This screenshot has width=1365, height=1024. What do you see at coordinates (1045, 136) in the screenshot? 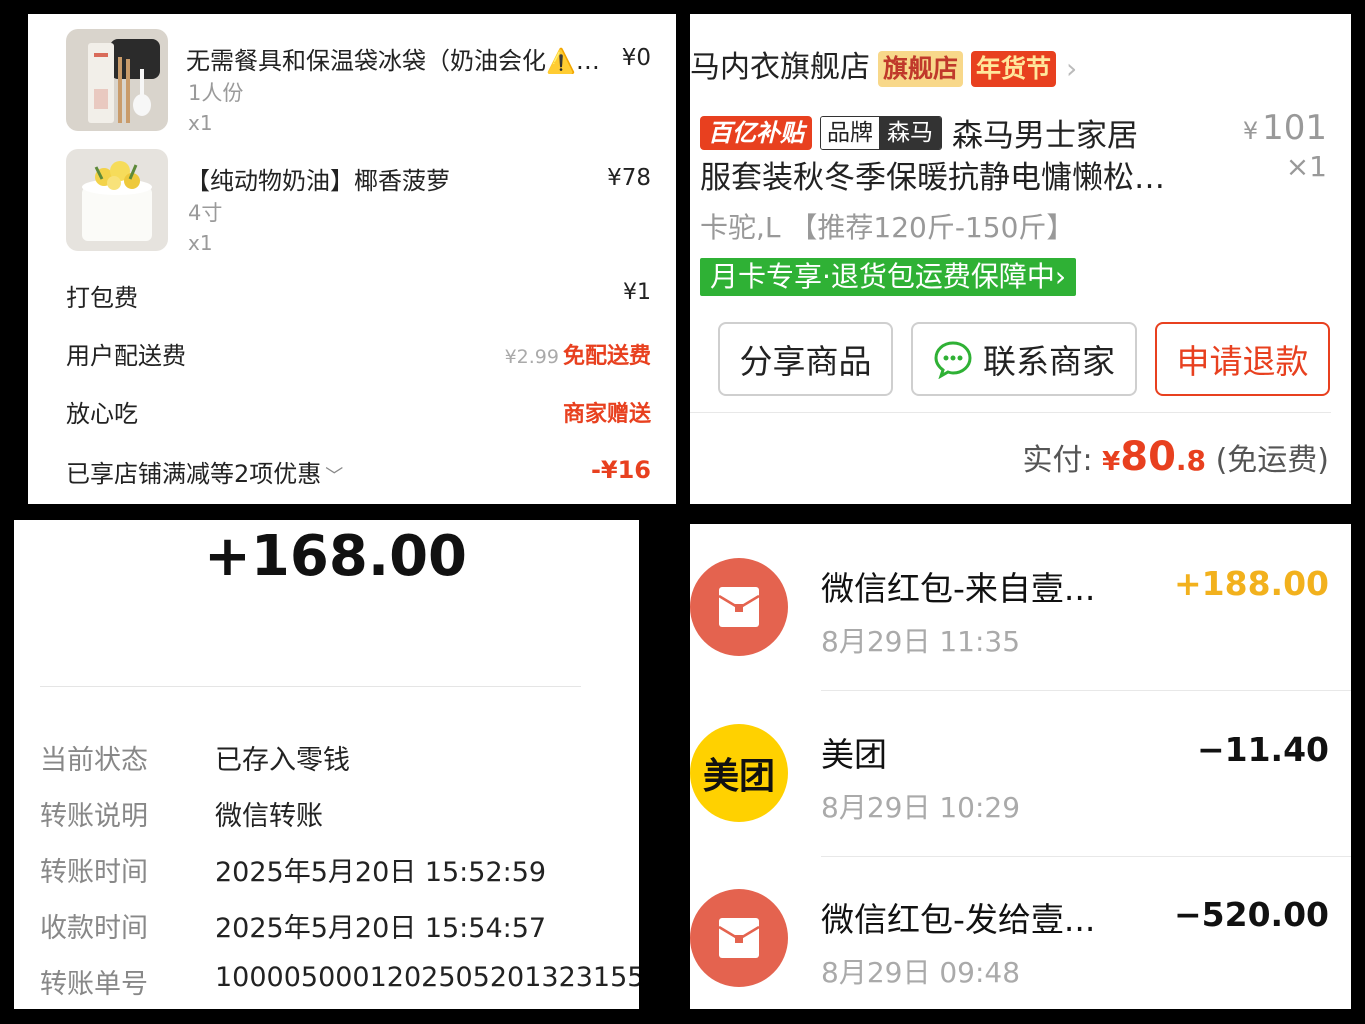
I see `product-title-text: 森马男士家居` at bounding box center [1045, 136].